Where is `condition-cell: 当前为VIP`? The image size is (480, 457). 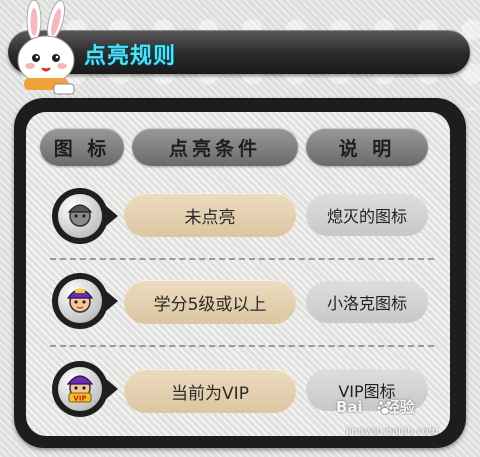
condition-cell: 当前为VIP is located at coordinates (210, 391).